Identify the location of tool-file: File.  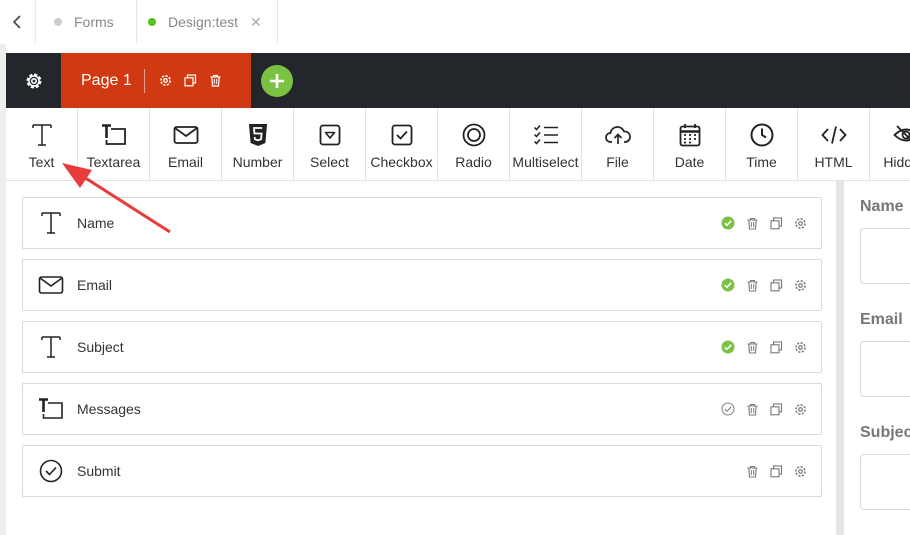
(618, 144).